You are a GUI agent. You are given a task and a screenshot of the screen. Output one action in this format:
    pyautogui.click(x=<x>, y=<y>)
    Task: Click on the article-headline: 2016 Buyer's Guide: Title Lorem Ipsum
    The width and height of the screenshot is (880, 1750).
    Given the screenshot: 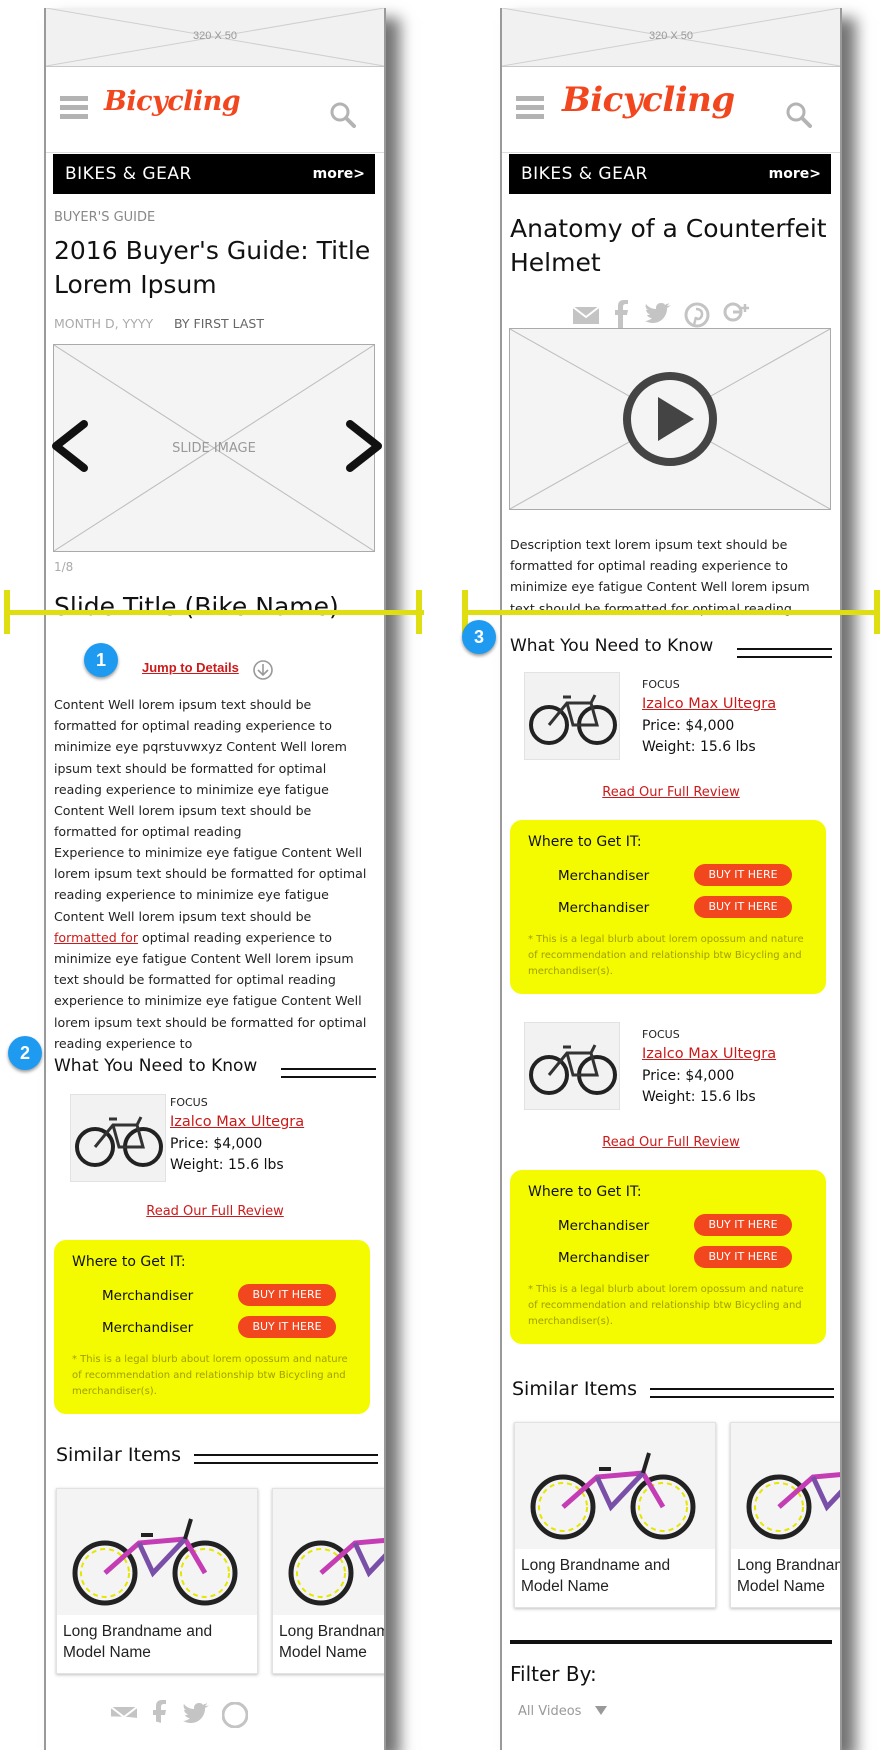 What is the action you would take?
    pyautogui.click(x=212, y=267)
    